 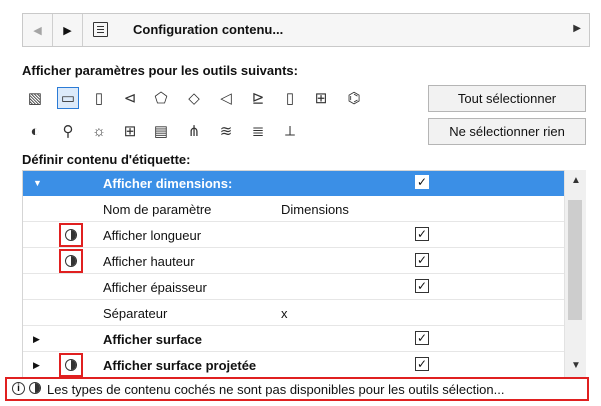 I want to click on select-all-button: Tout sélectionner, so click(x=507, y=98).